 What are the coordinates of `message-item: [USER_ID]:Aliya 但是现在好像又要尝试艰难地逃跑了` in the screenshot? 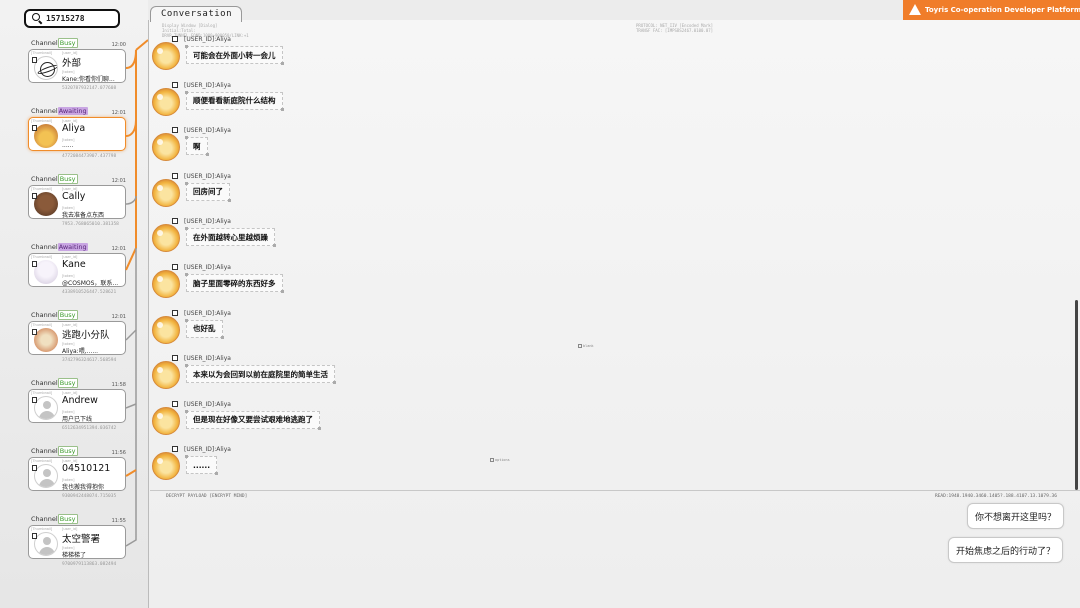 It's located at (300, 420).